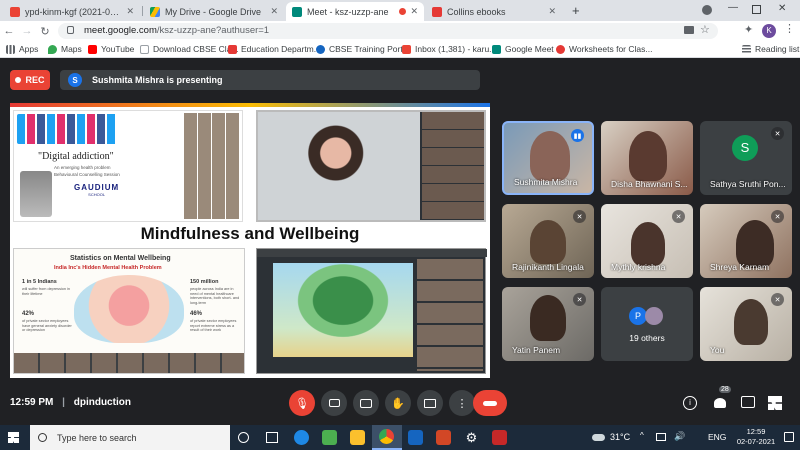 The image size is (800, 450). Describe the element at coordinates (70, 30) in the screenshot. I see `lock-icon` at that location.